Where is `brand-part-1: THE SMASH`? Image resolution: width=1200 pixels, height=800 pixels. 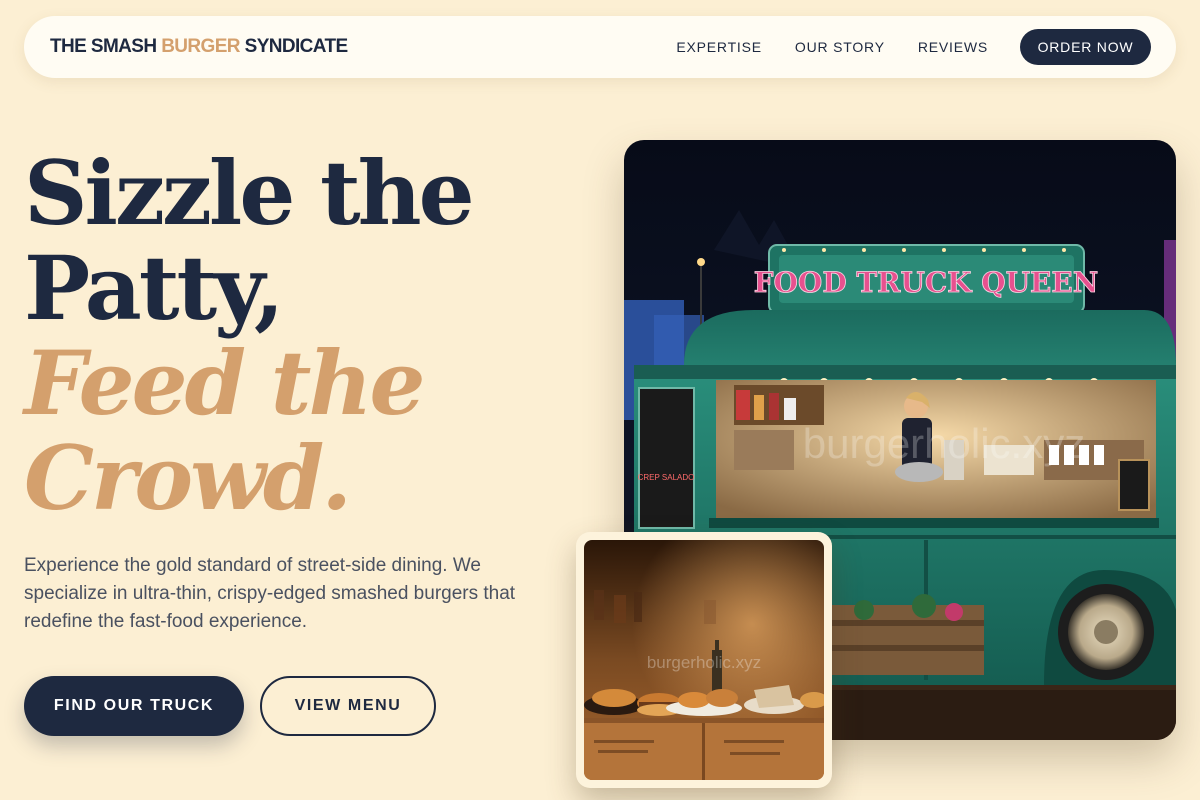 brand-part-1: THE SMASH is located at coordinates (106, 46).